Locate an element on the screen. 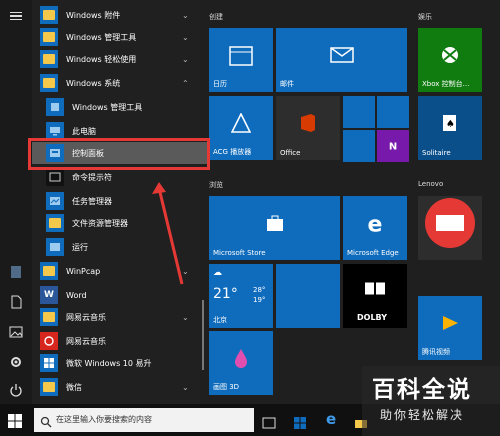 Image resolution: width=500 pixels, height=436 pixels. dolby-label: DOLBY is located at coordinates (372, 317).